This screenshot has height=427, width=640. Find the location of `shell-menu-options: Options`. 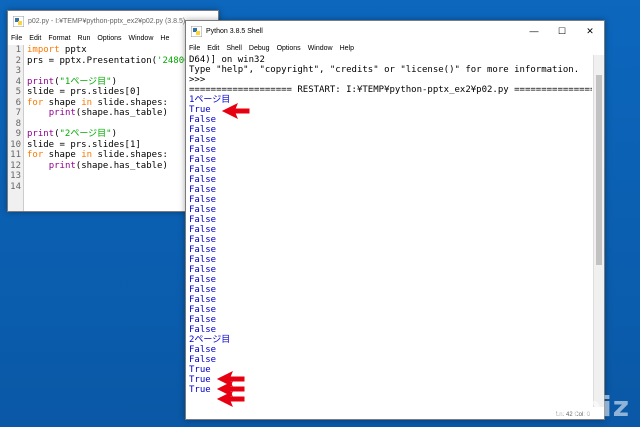

shell-menu-options: Options is located at coordinates (289, 48).